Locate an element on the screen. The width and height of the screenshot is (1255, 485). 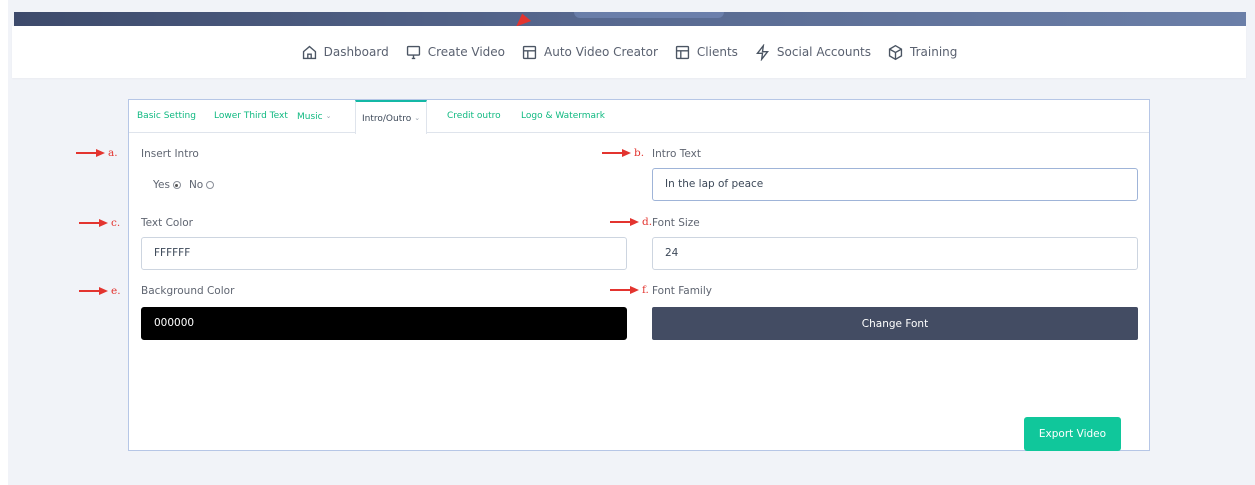
nav-item-clients: Clients is located at coordinates (706, 52).